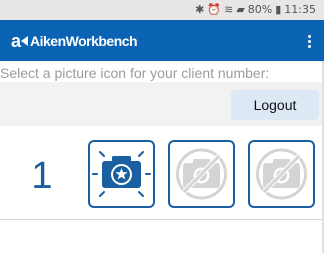 The image size is (324, 253). What do you see at coordinates (84, 41) in the screenshot?
I see `app-title: AikenWorkbench` at bounding box center [84, 41].